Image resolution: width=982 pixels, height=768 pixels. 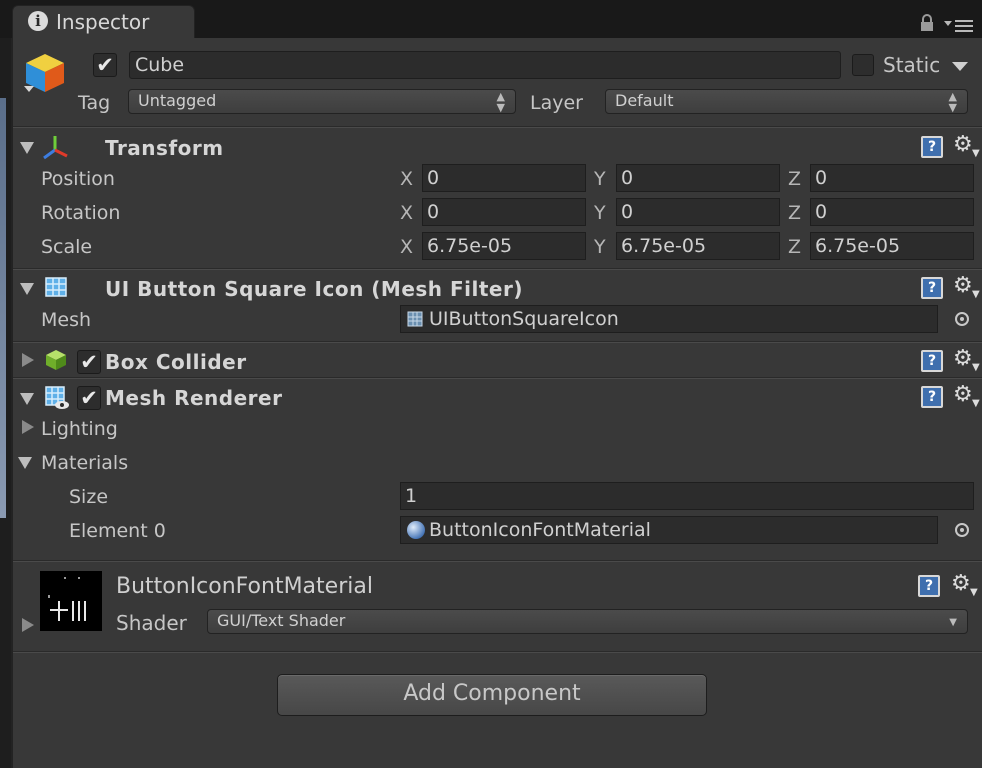 What do you see at coordinates (415, 319) in the screenshot?
I see `mesh-asset-icon` at bounding box center [415, 319].